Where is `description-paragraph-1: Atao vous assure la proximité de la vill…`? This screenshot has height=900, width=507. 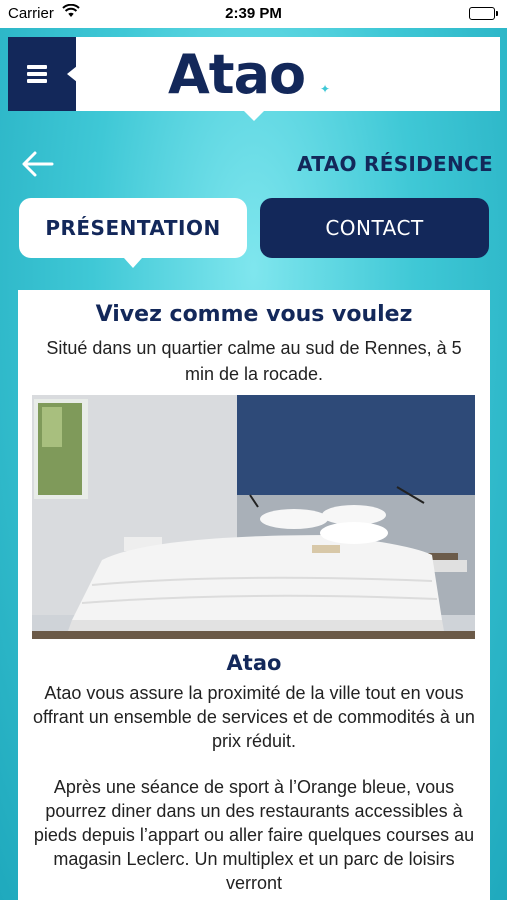 description-paragraph-1: Atao vous assure la proximité de la vill… is located at coordinates (254, 717).